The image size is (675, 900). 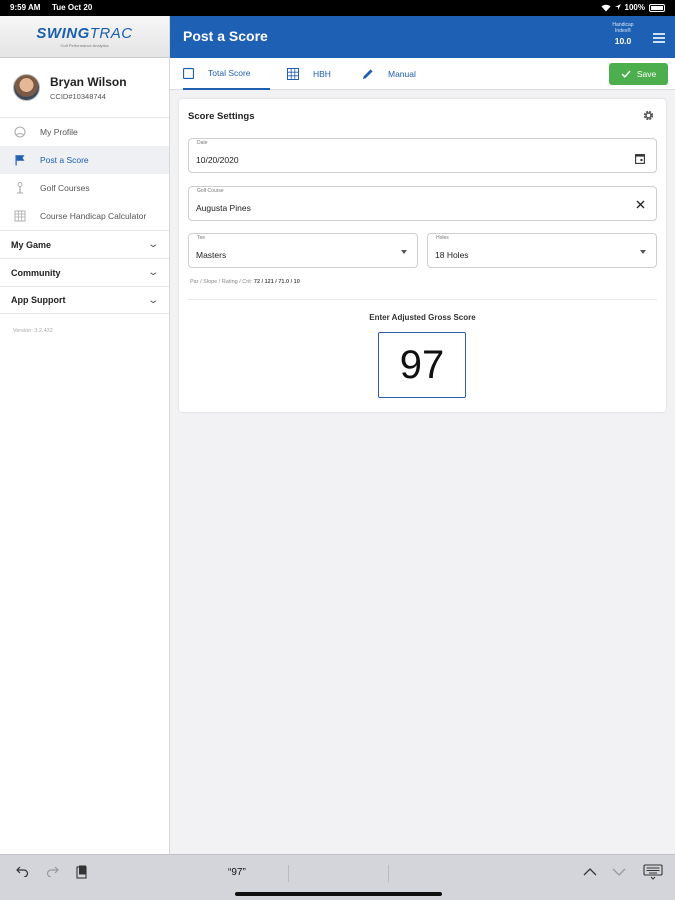 What do you see at coordinates (309, 74) in the screenshot?
I see `tab-hbh: HBH` at bounding box center [309, 74].